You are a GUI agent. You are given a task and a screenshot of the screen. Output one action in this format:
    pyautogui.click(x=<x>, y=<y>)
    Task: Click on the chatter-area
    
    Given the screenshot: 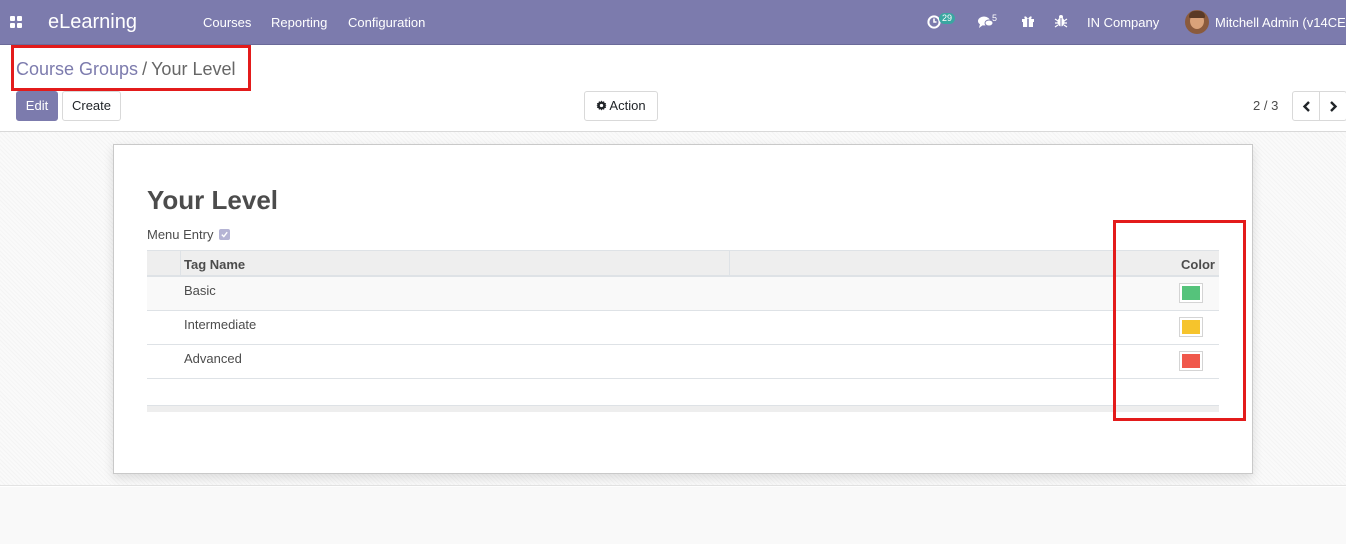 What is the action you would take?
    pyautogui.click(x=673, y=515)
    